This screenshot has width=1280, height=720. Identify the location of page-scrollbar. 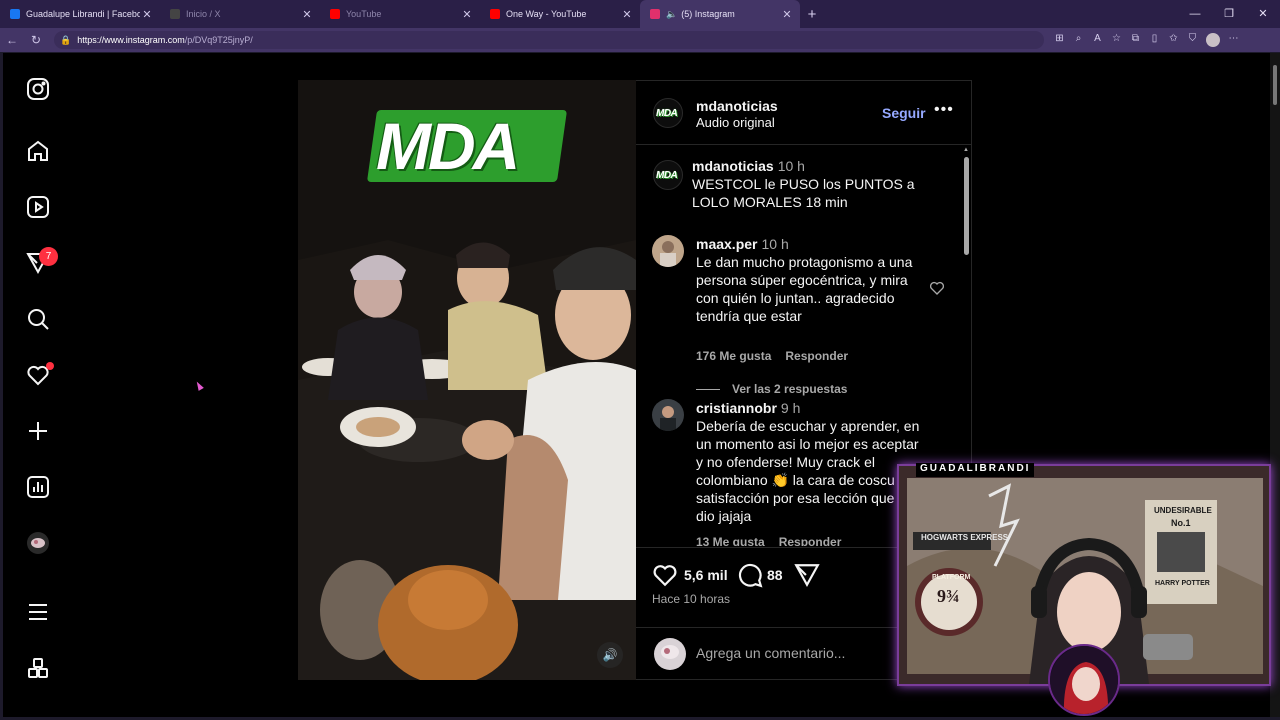
(1275, 385).